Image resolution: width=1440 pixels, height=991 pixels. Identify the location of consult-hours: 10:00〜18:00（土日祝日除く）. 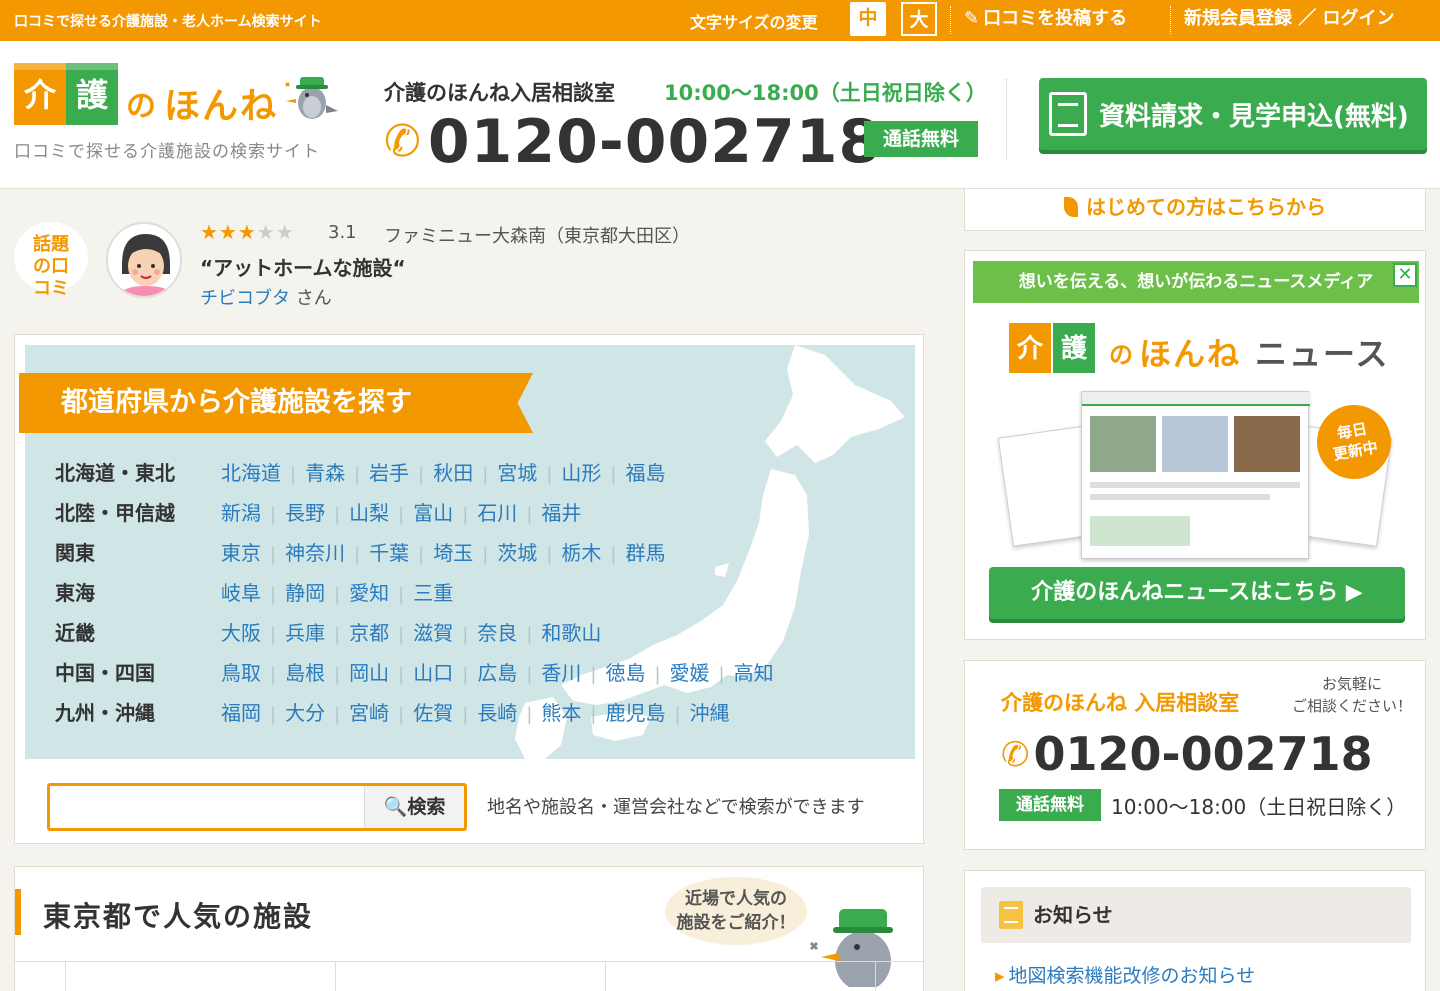
(1259, 807).